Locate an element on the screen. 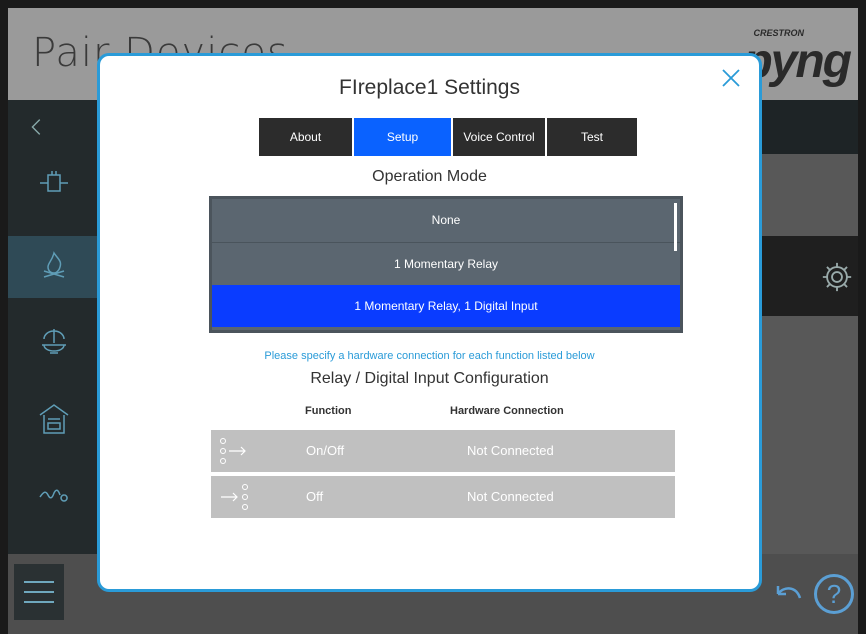  hamburger-icon is located at coordinates (39, 582).